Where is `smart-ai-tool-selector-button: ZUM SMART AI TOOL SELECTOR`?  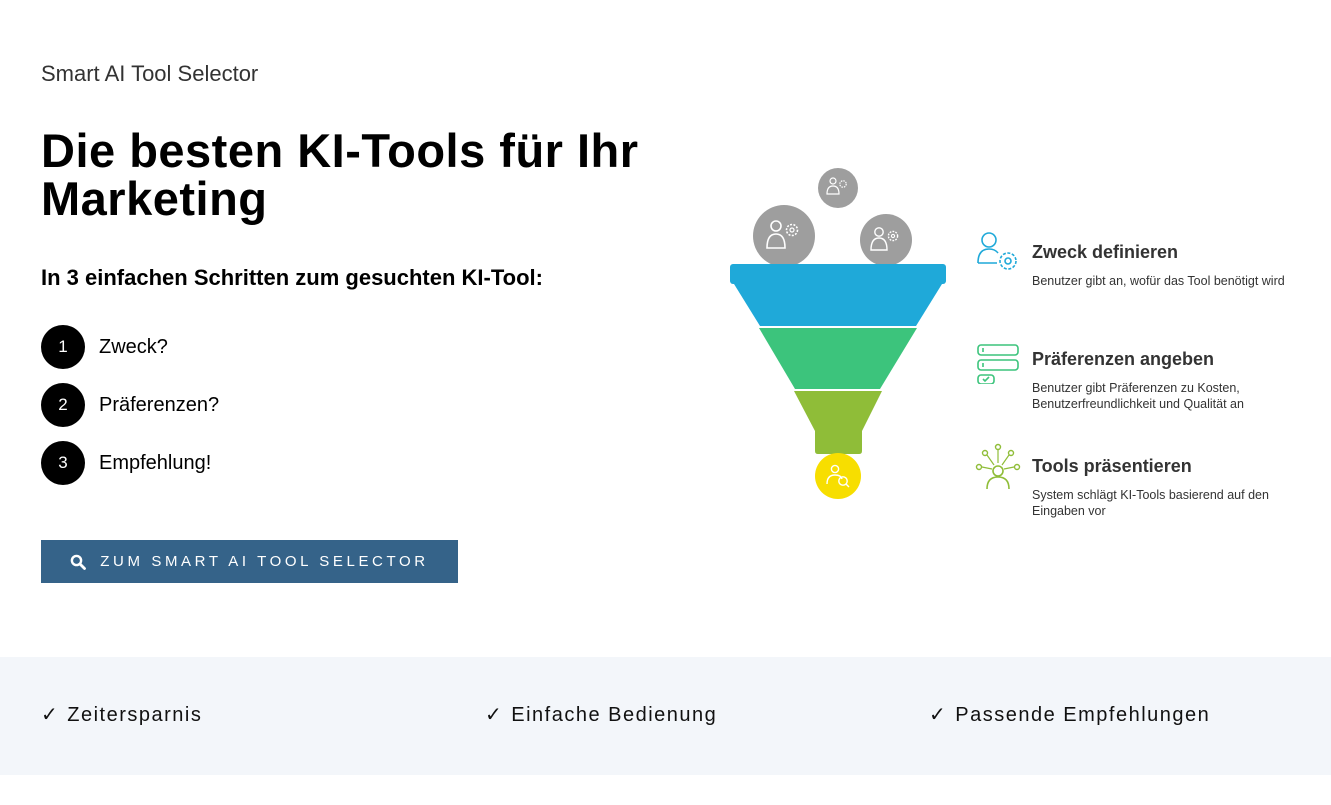 smart-ai-tool-selector-button: ZUM SMART AI TOOL SELECTOR is located at coordinates (249, 561).